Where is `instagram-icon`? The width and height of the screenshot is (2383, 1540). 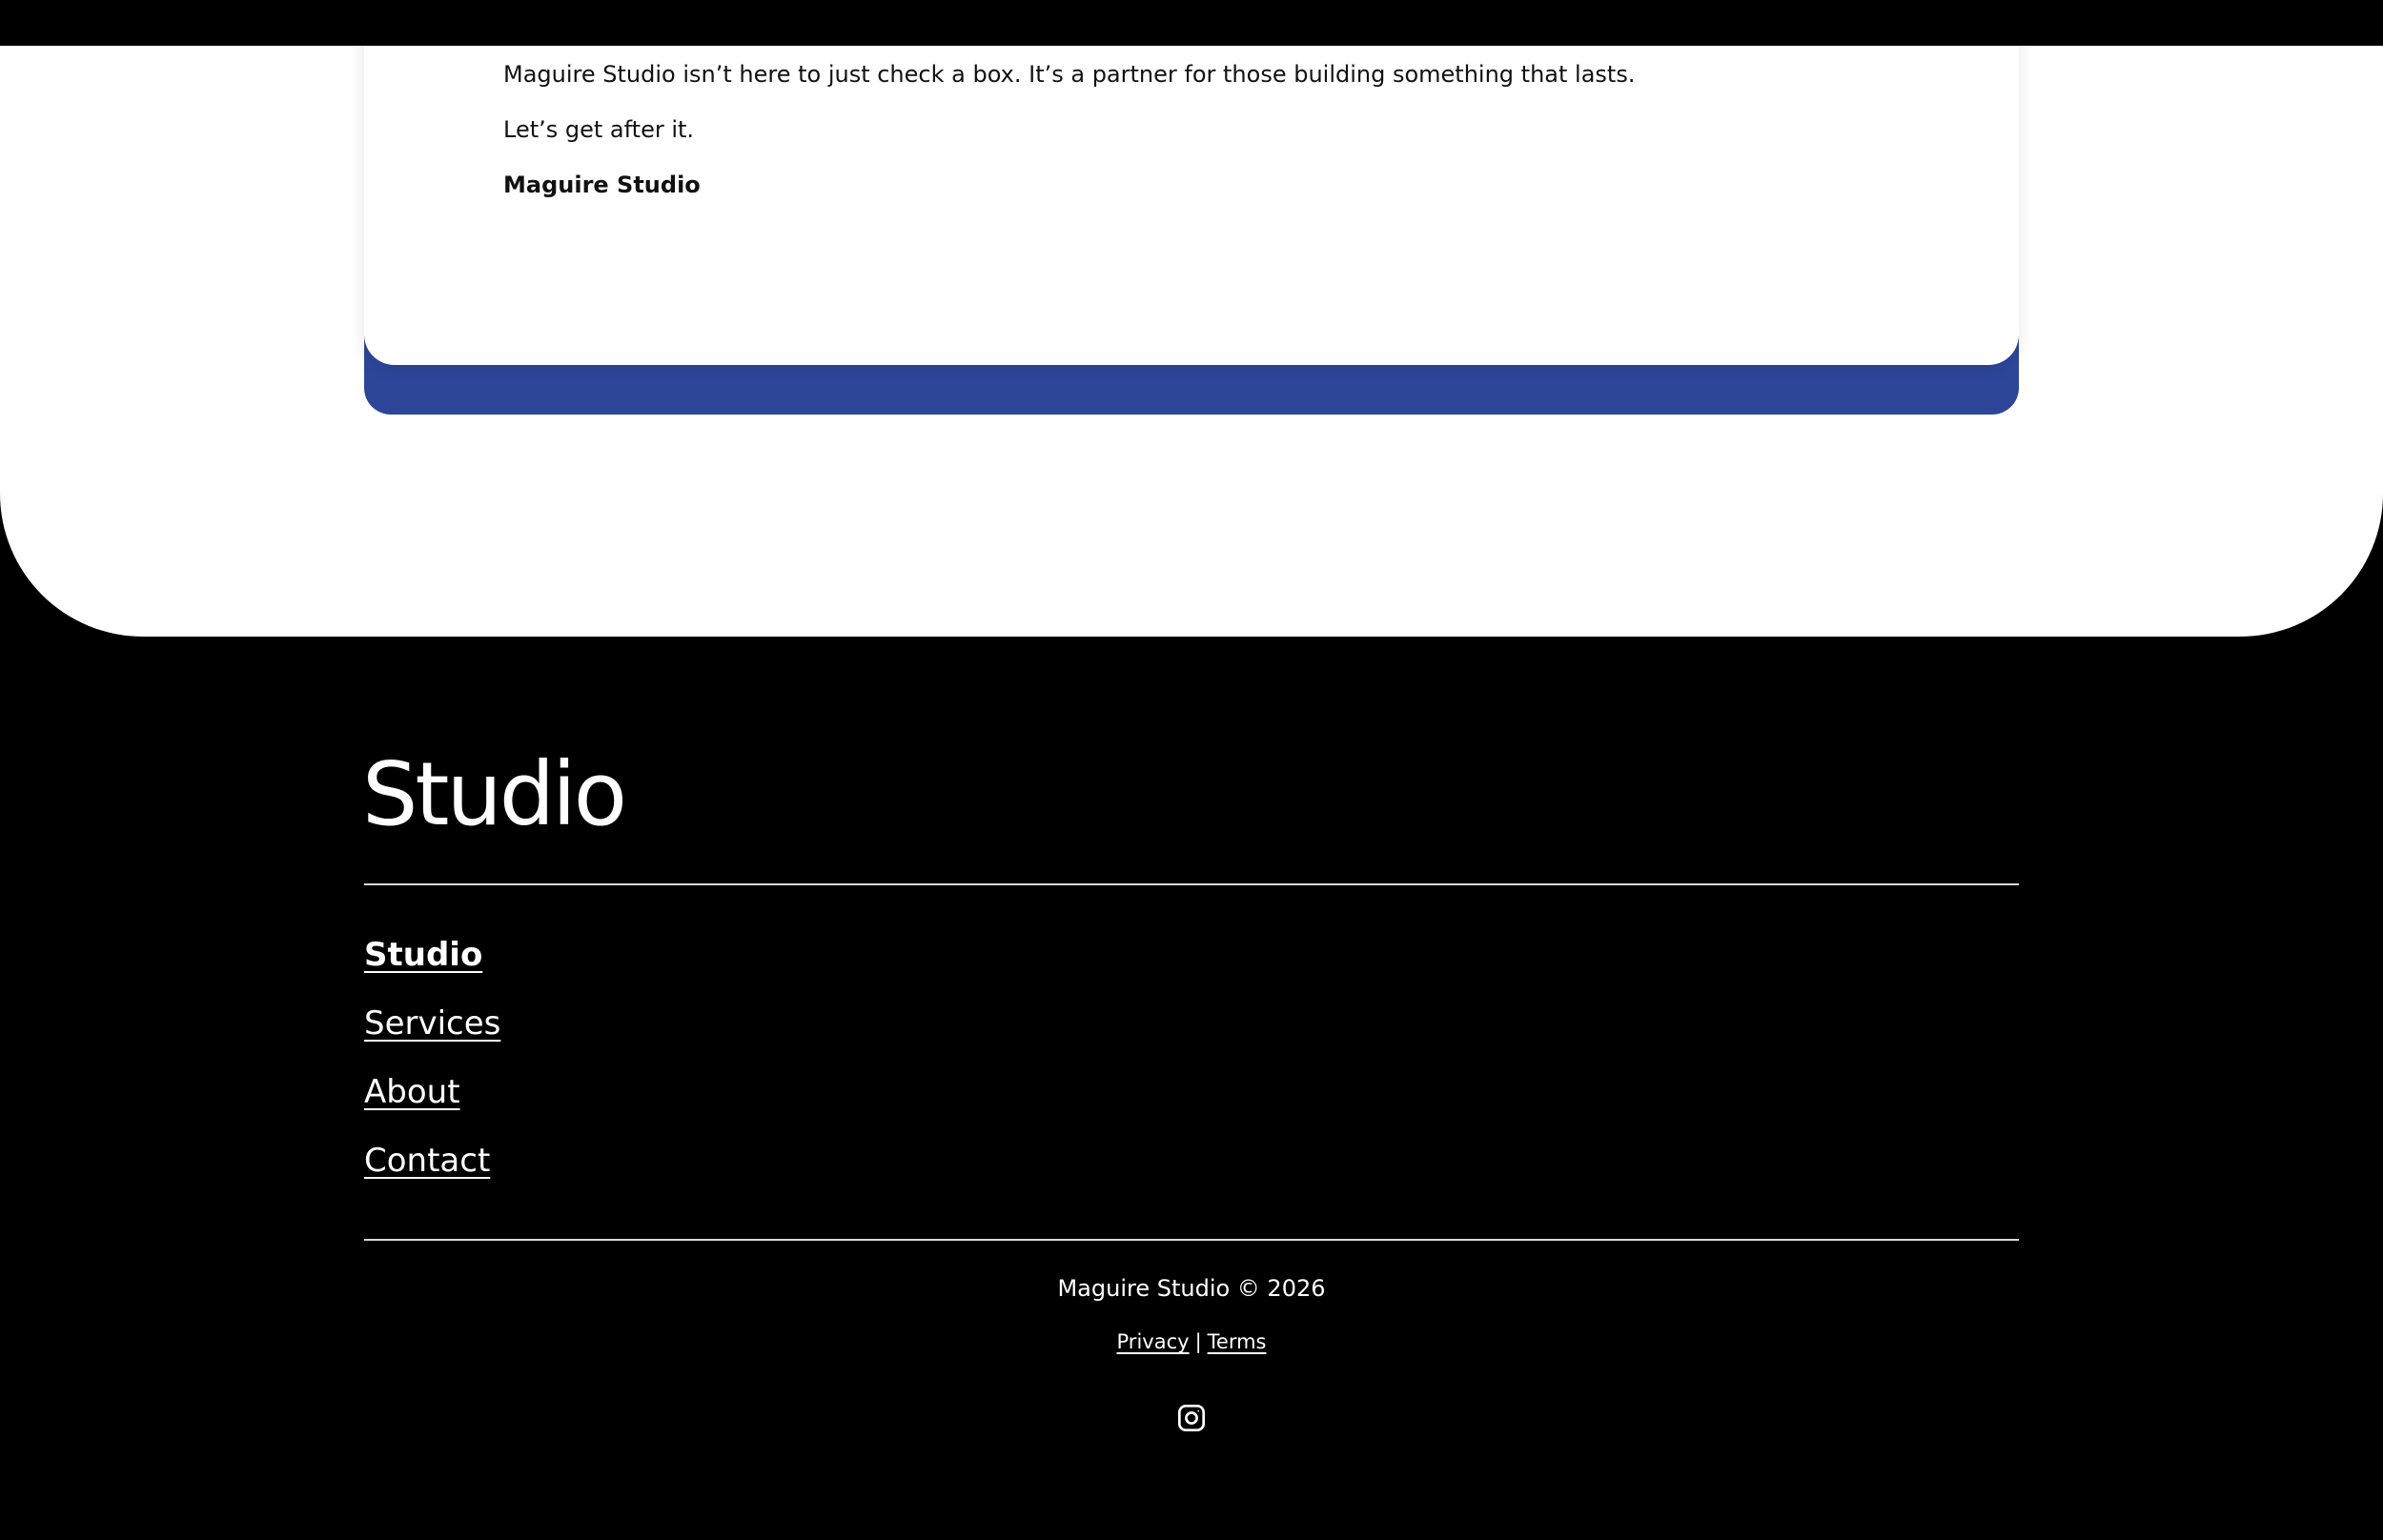
instagram-icon is located at coordinates (1191, 1418).